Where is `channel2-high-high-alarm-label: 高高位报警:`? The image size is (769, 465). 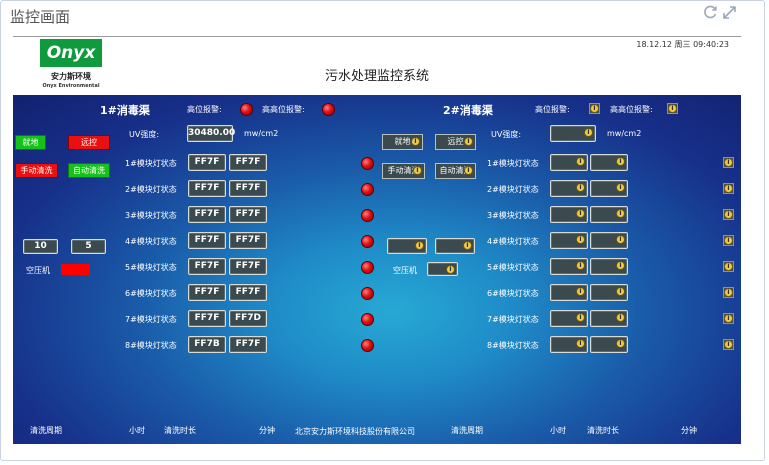 channel2-high-high-alarm-label: 高高位报警: is located at coordinates (631, 109).